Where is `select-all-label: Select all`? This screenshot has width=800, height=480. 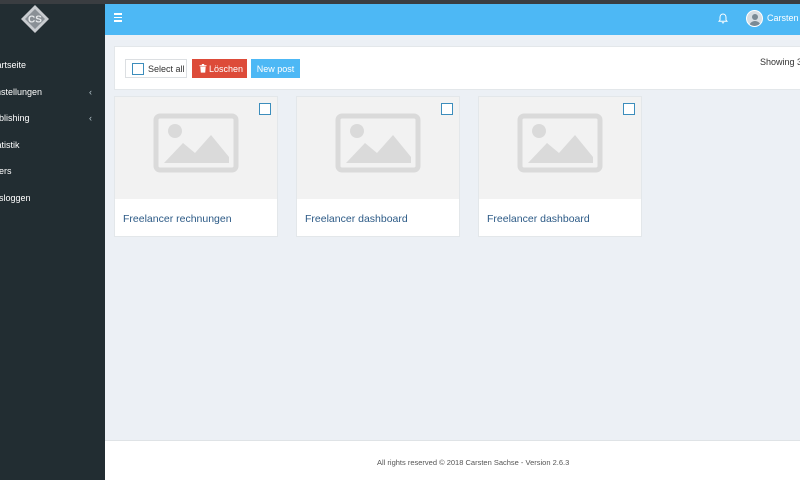
select-all-label: Select all is located at coordinates (166, 68).